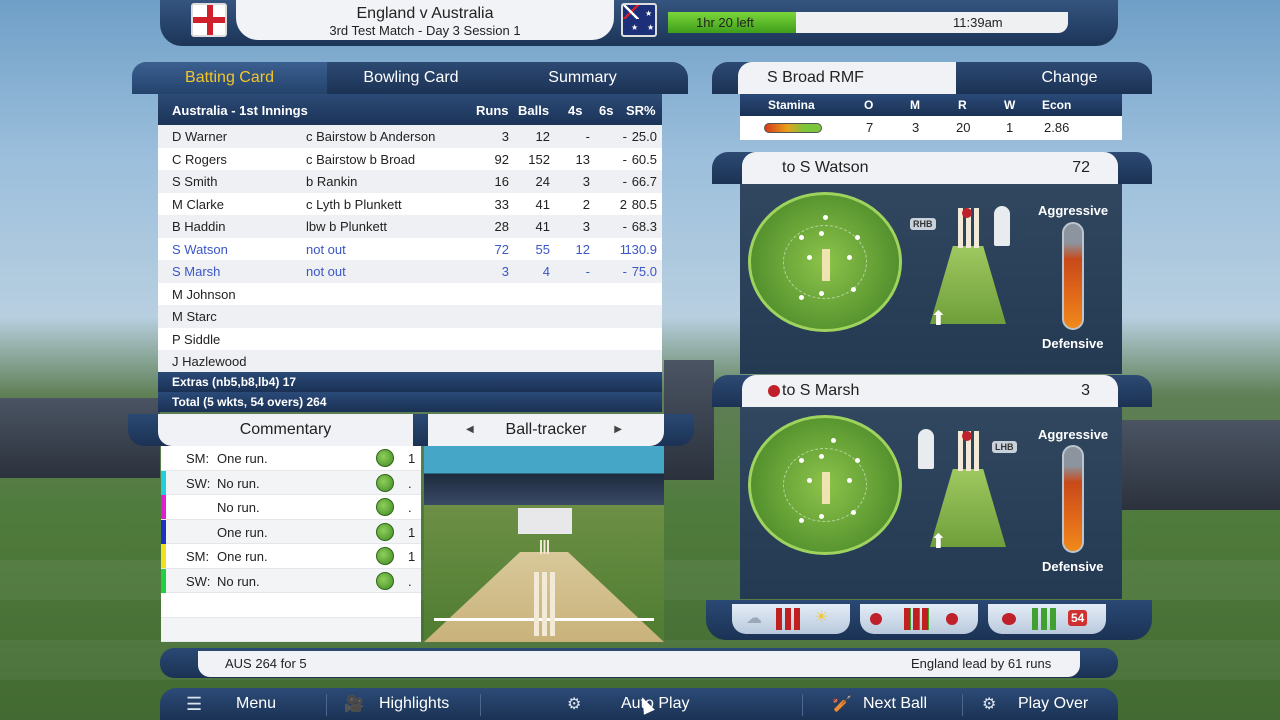 The width and height of the screenshot is (1280, 720). What do you see at coordinates (291, 507) in the screenshot?
I see `commentary-row: No run..` at bounding box center [291, 507].